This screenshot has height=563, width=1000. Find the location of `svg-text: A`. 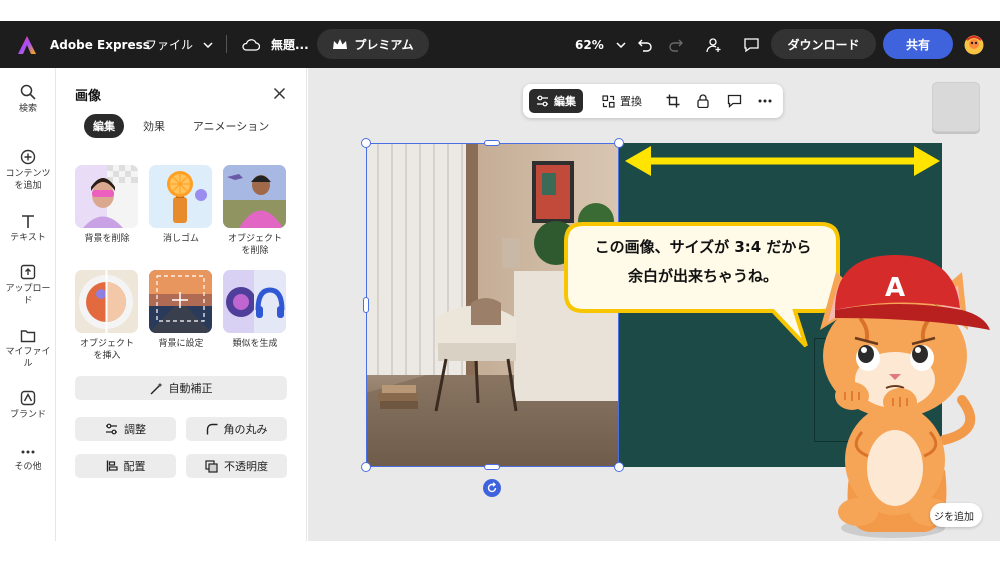

svg-text: A is located at coordinates (895, 288).